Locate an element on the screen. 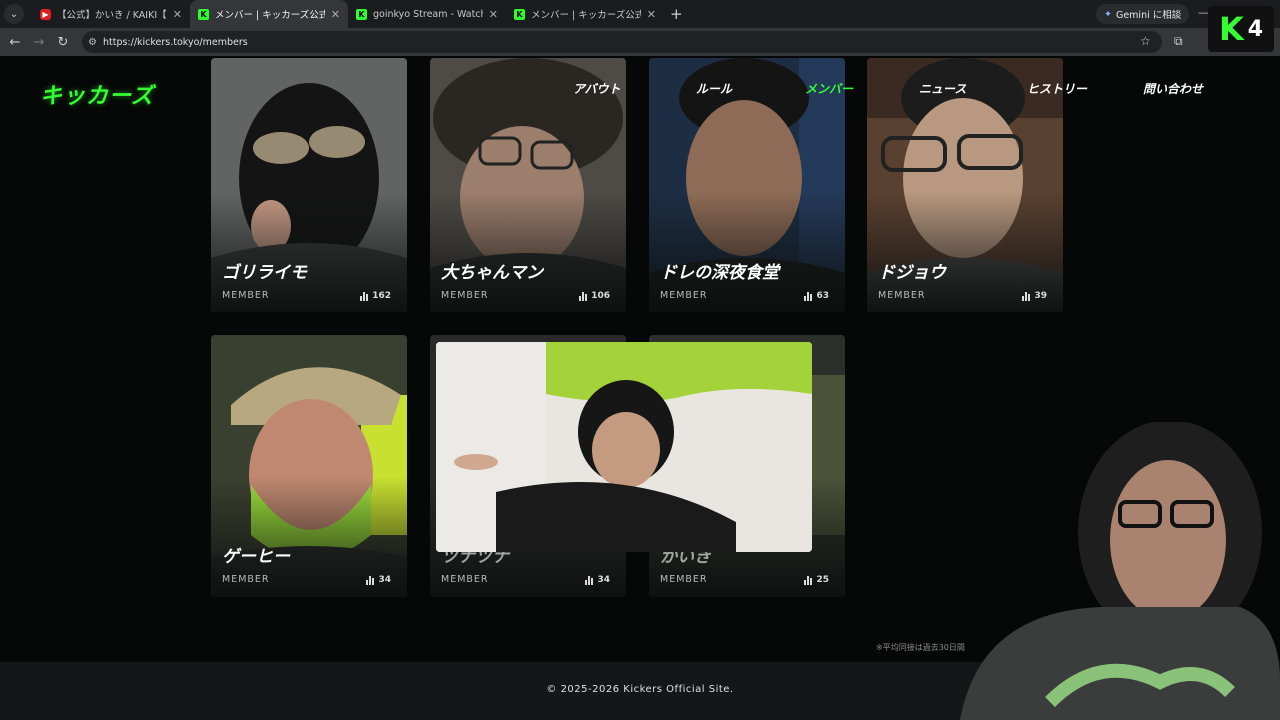 This screenshot has height=720, width=1280. new-tab-button: + is located at coordinates (676, 14).